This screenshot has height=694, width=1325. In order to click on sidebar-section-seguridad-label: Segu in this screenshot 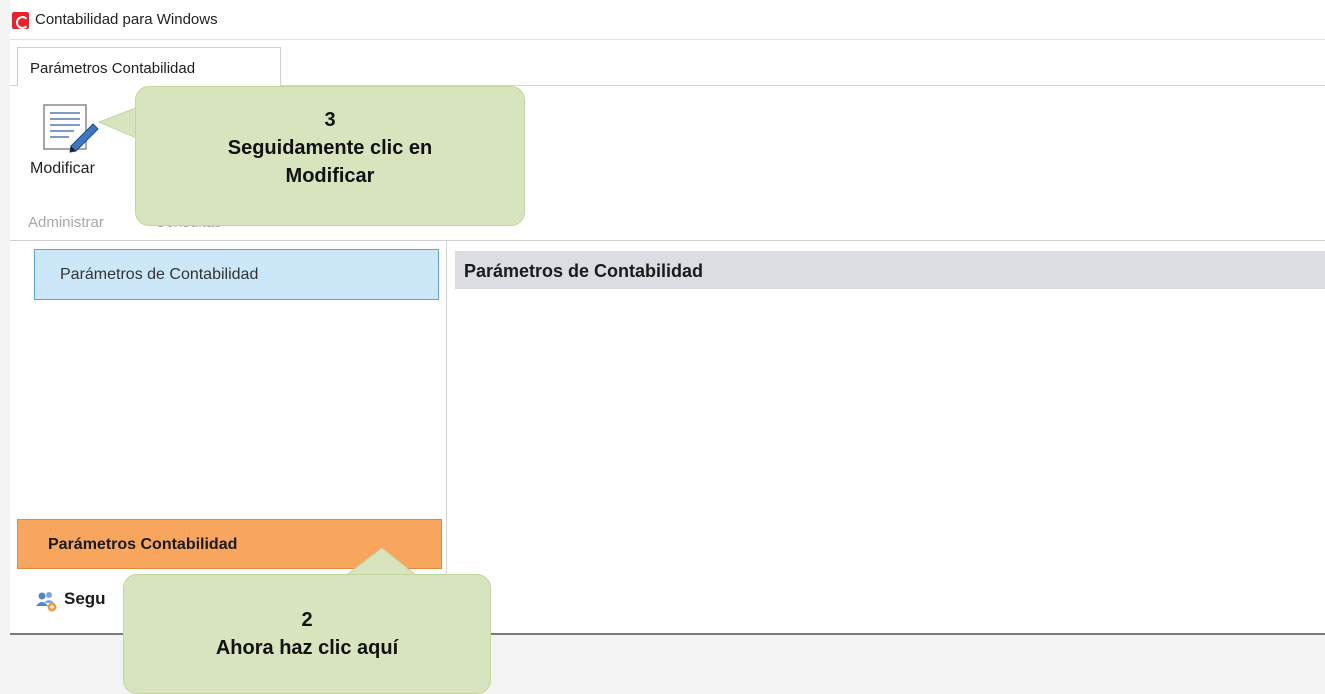, I will do `click(85, 598)`.